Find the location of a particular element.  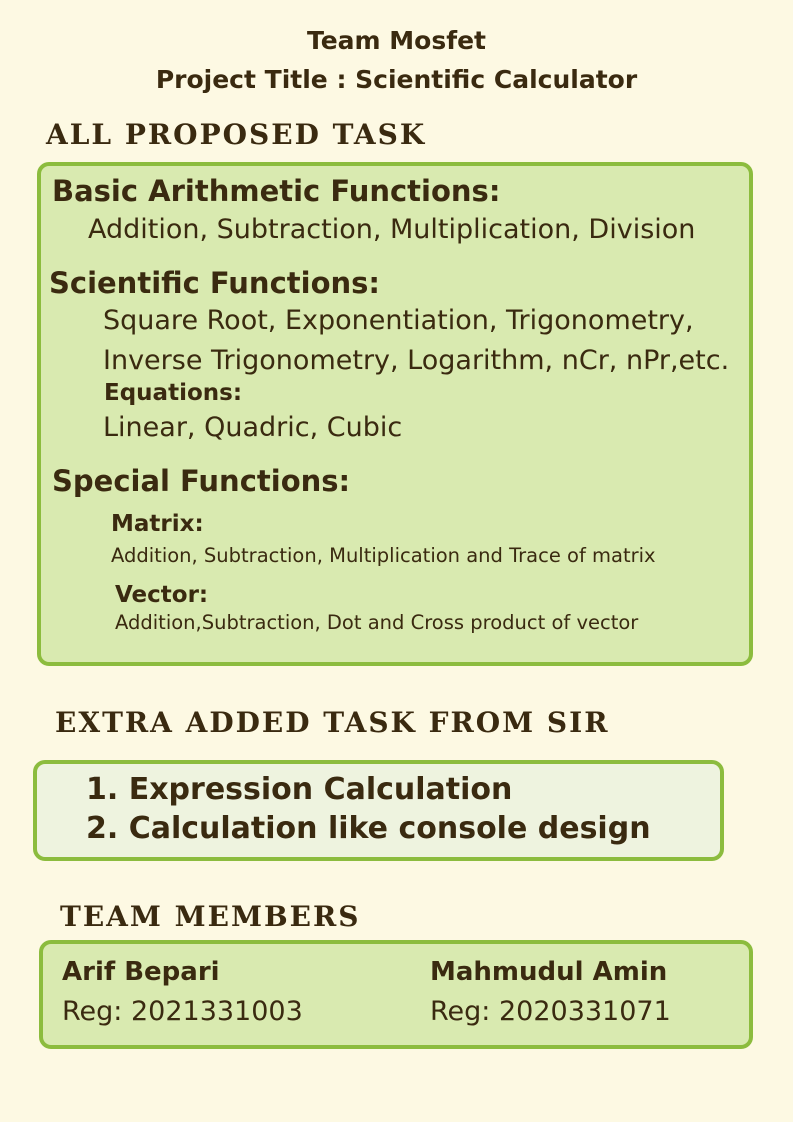

extra-task-item: 1. Expression Calculation is located at coordinates (299, 789).